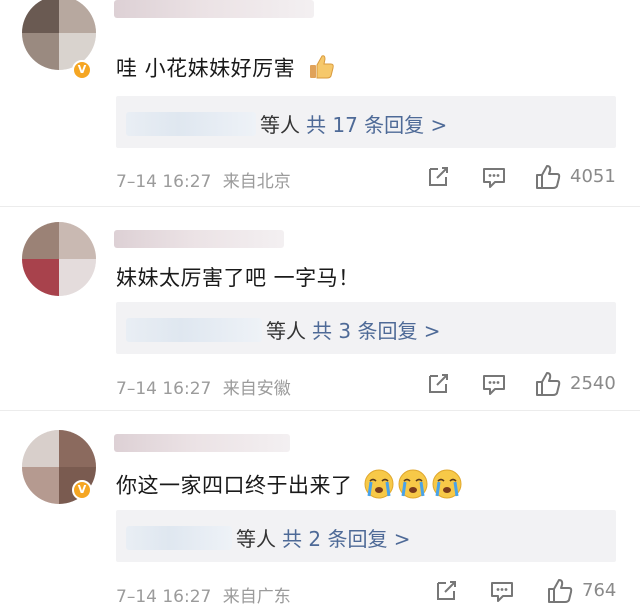 Image resolution: width=640 pixels, height=610 pixels. Describe the element at coordinates (234, 485) in the screenshot. I see `comment-content: 你这一家四口终于出来了` at that location.